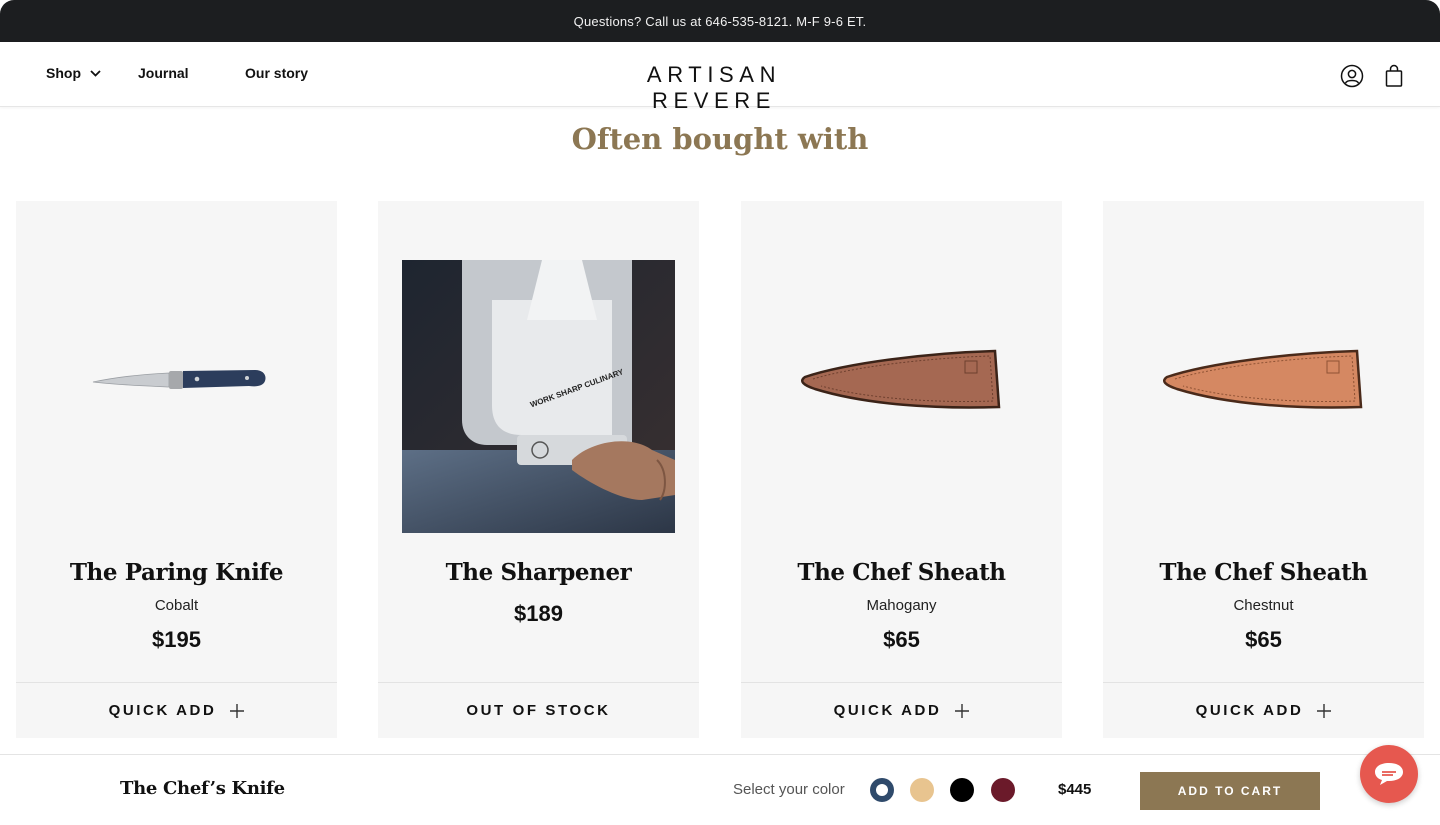 Image resolution: width=1440 pixels, height=825 pixels. What do you see at coordinates (922, 790) in the screenshot?
I see `color-swatch-tan` at bounding box center [922, 790].